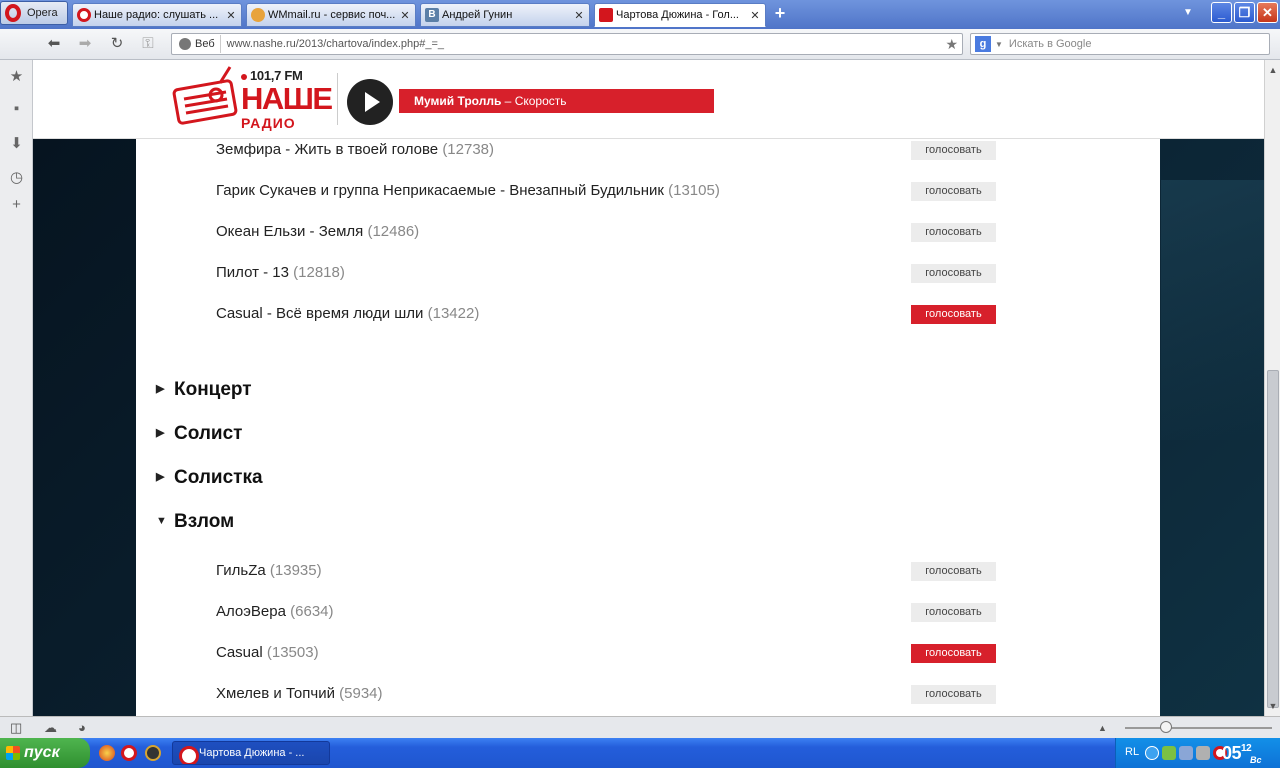 The image size is (1280, 768). Describe the element at coordinates (1188, 12) in the screenshot. I see `tab-list-chevron-icon: ▼` at that location.